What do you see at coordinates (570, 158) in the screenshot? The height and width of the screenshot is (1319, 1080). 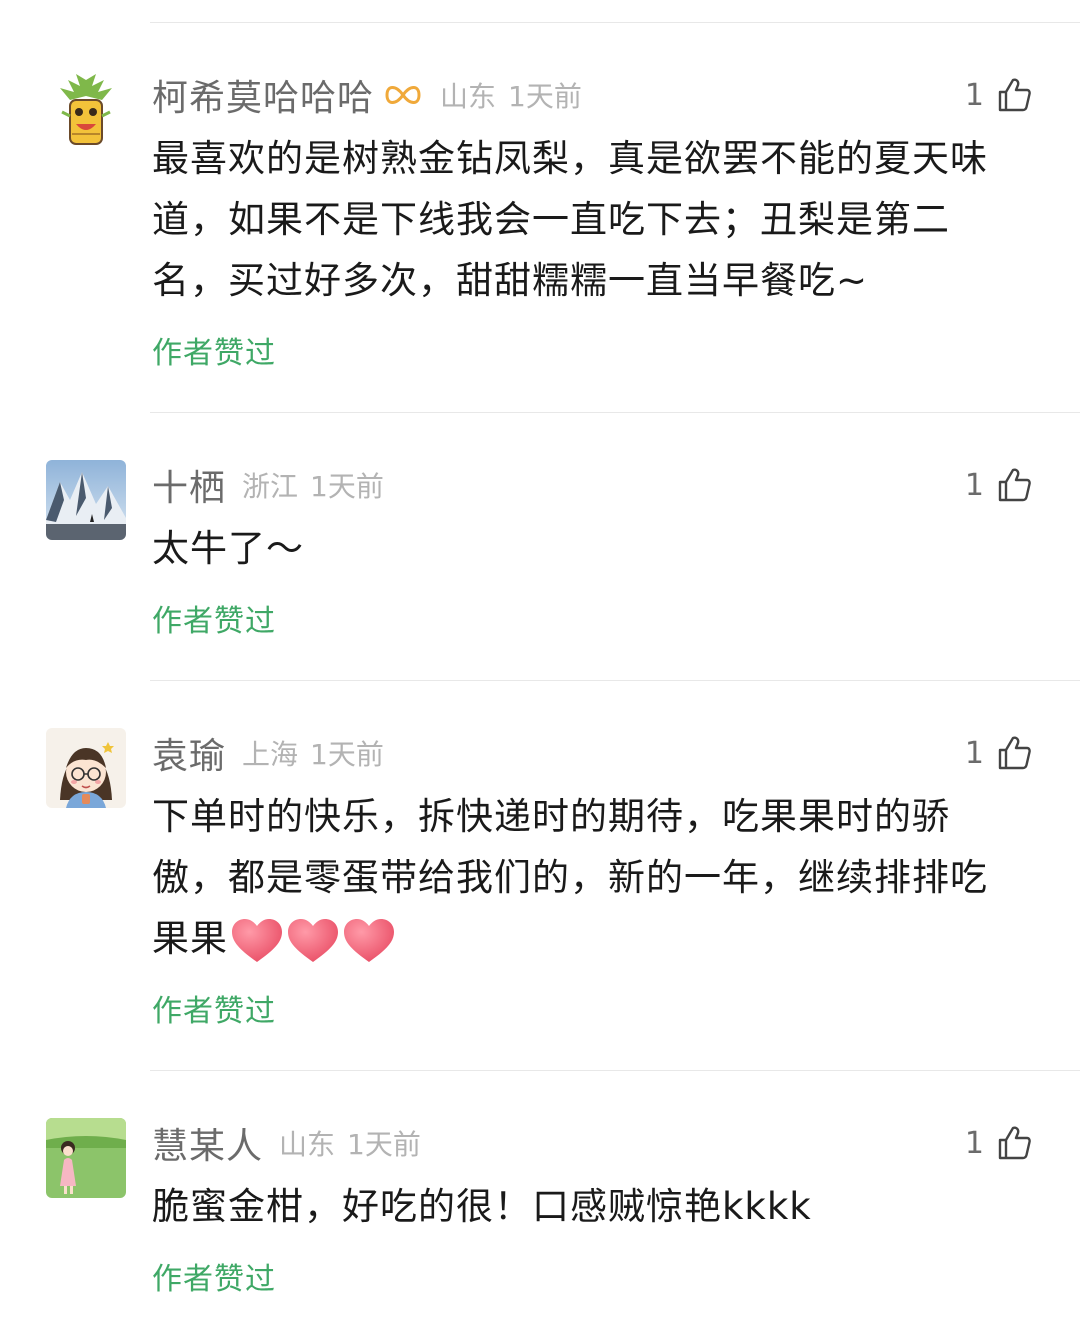 I see `comment-line: 最喜欢的是树熟金钻凤梨，真是欲罢不能的夏天味` at bounding box center [570, 158].